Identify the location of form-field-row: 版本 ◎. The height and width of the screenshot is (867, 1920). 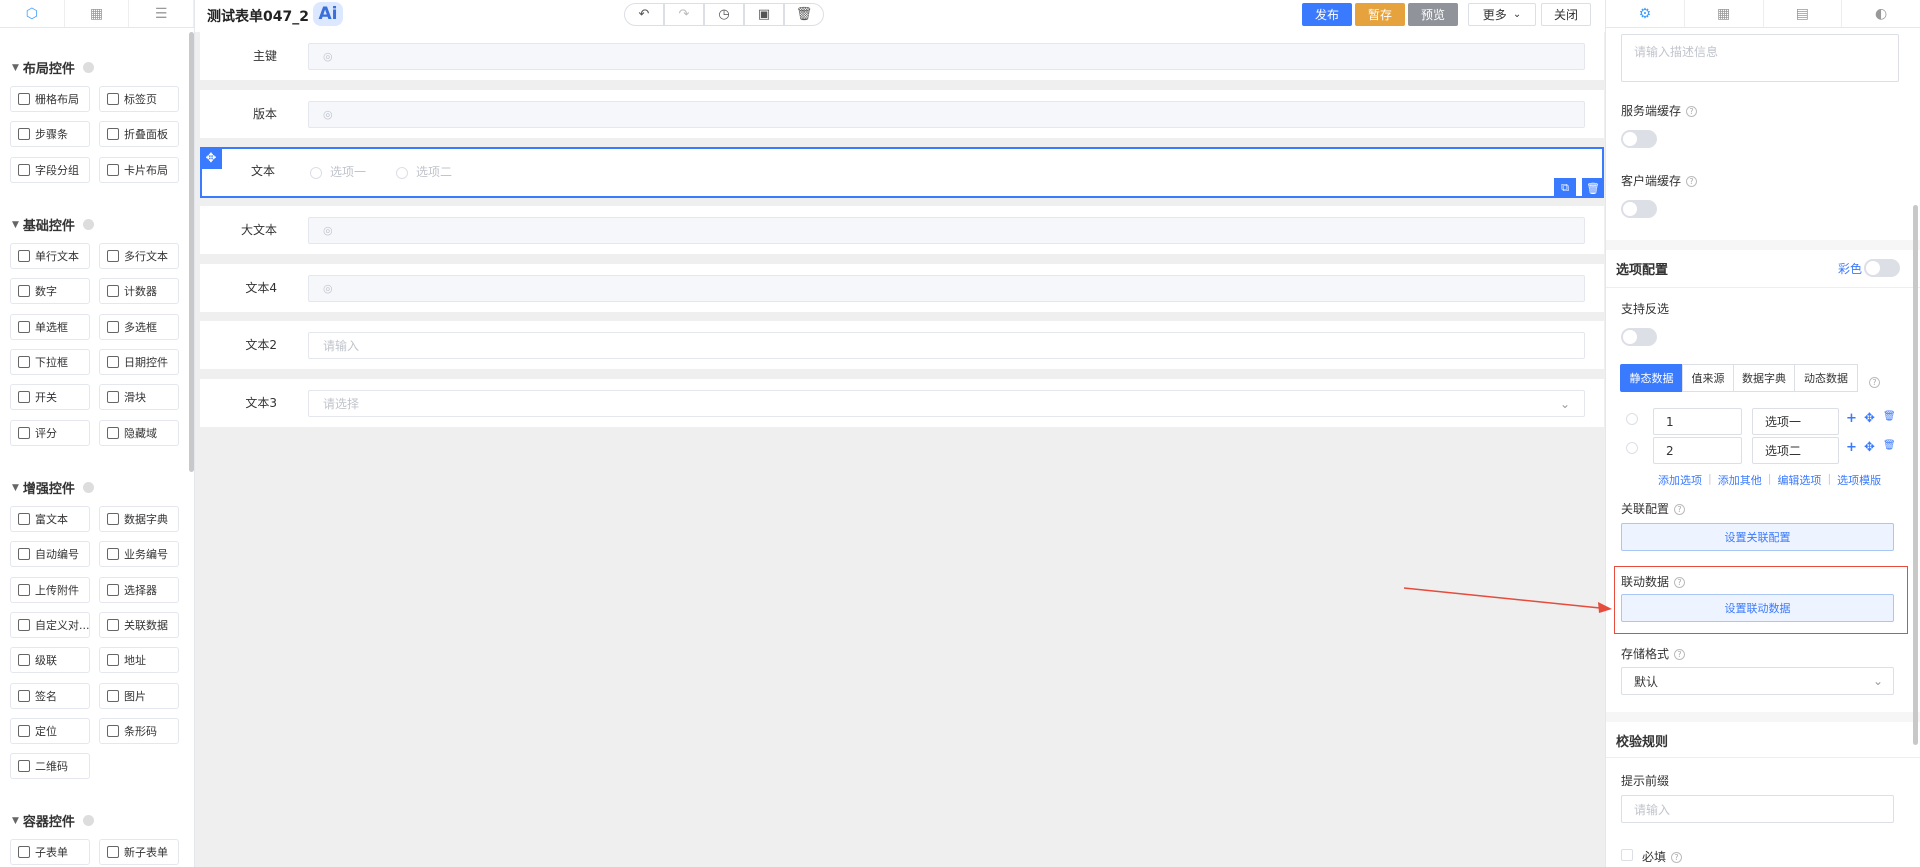
(902, 113).